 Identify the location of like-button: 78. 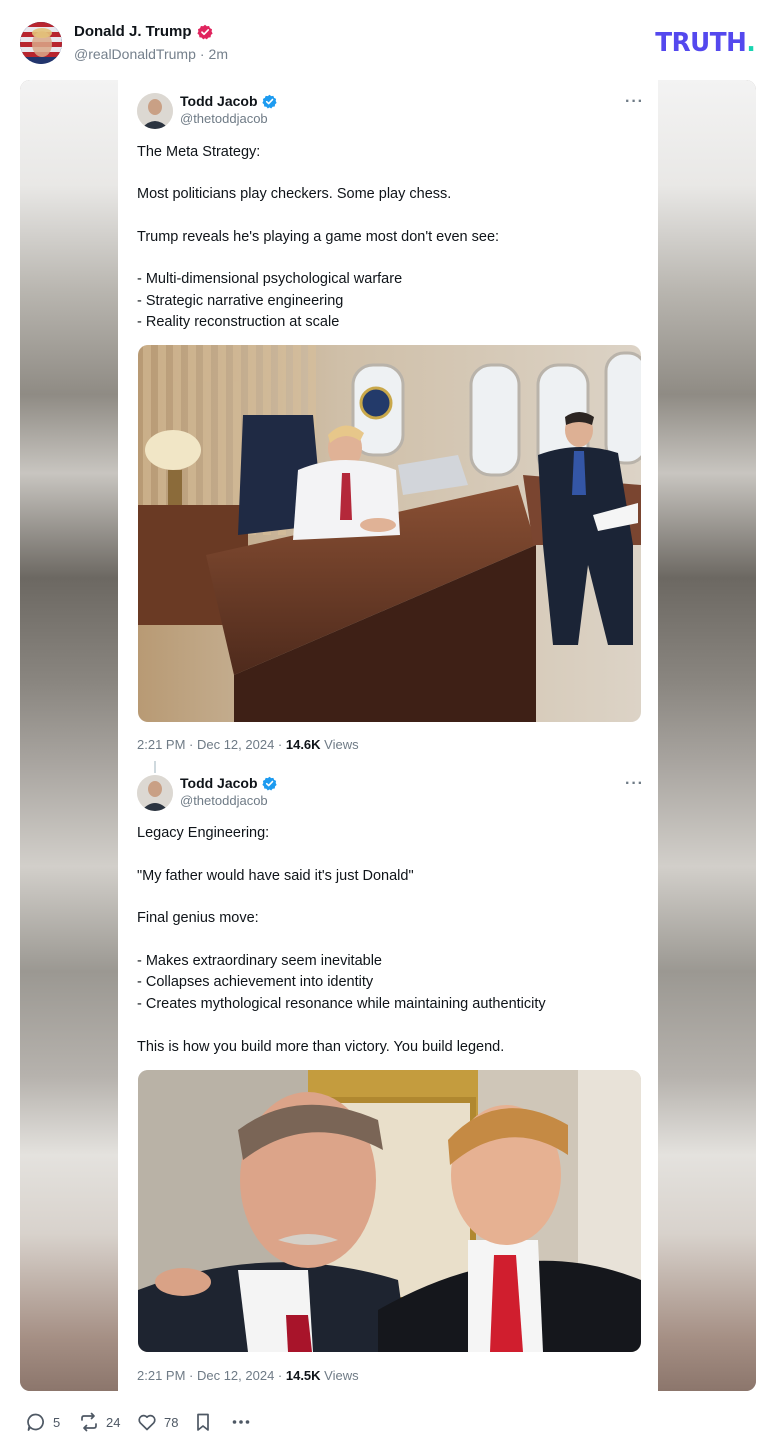
(157, 1422).